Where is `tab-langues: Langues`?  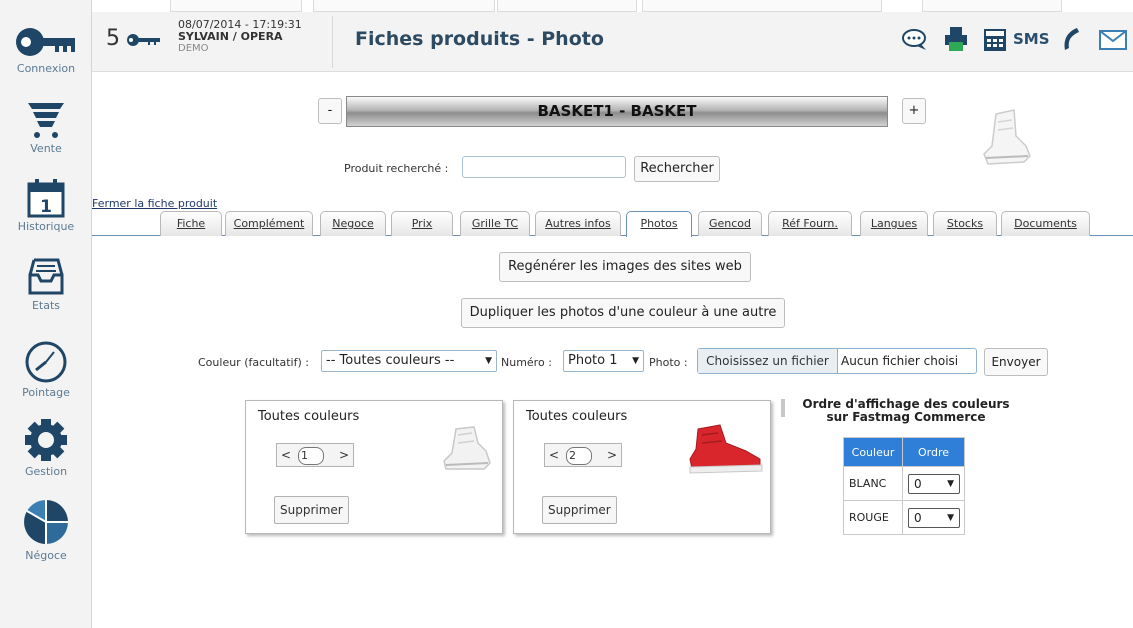 tab-langues: Langues is located at coordinates (894, 223).